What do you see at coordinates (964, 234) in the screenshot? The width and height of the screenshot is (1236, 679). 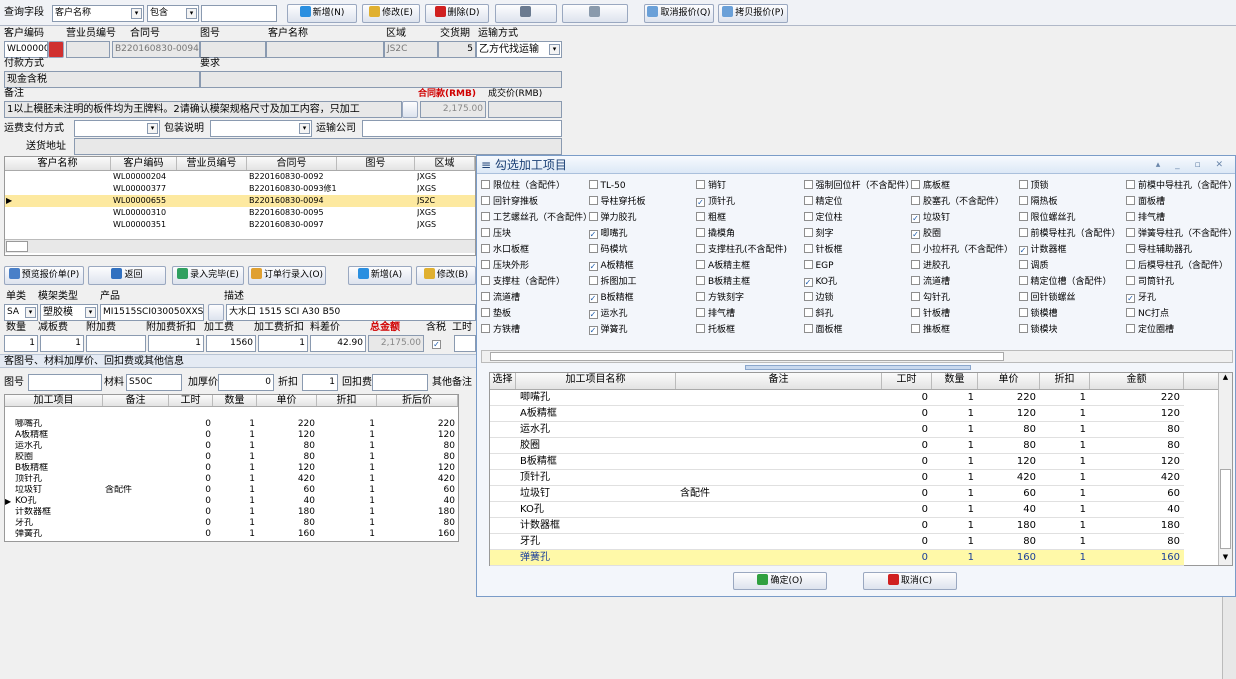 I see `option-checkbox: ✓ 胶圈` at bounding box center [964, 234].